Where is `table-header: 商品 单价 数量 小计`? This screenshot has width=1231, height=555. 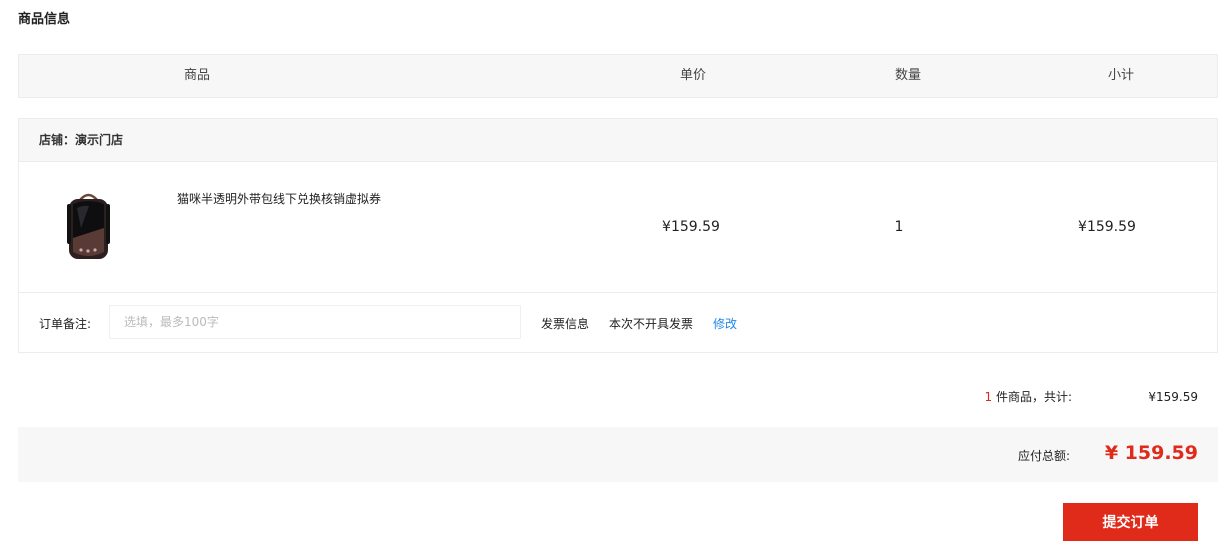
table-header: 商品 单价 数量 小计 is located at coordinates (618, 76).